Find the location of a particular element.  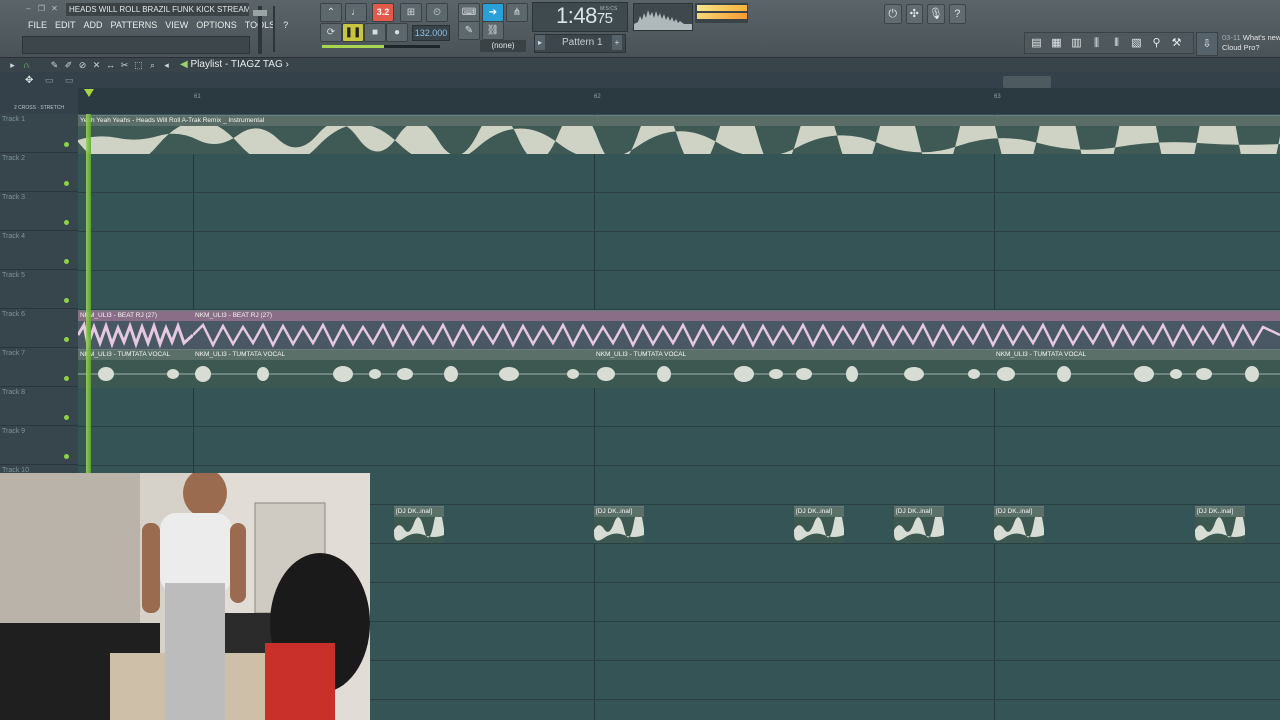

pause-button: ❚❚ is located at coordinates (353, 32).